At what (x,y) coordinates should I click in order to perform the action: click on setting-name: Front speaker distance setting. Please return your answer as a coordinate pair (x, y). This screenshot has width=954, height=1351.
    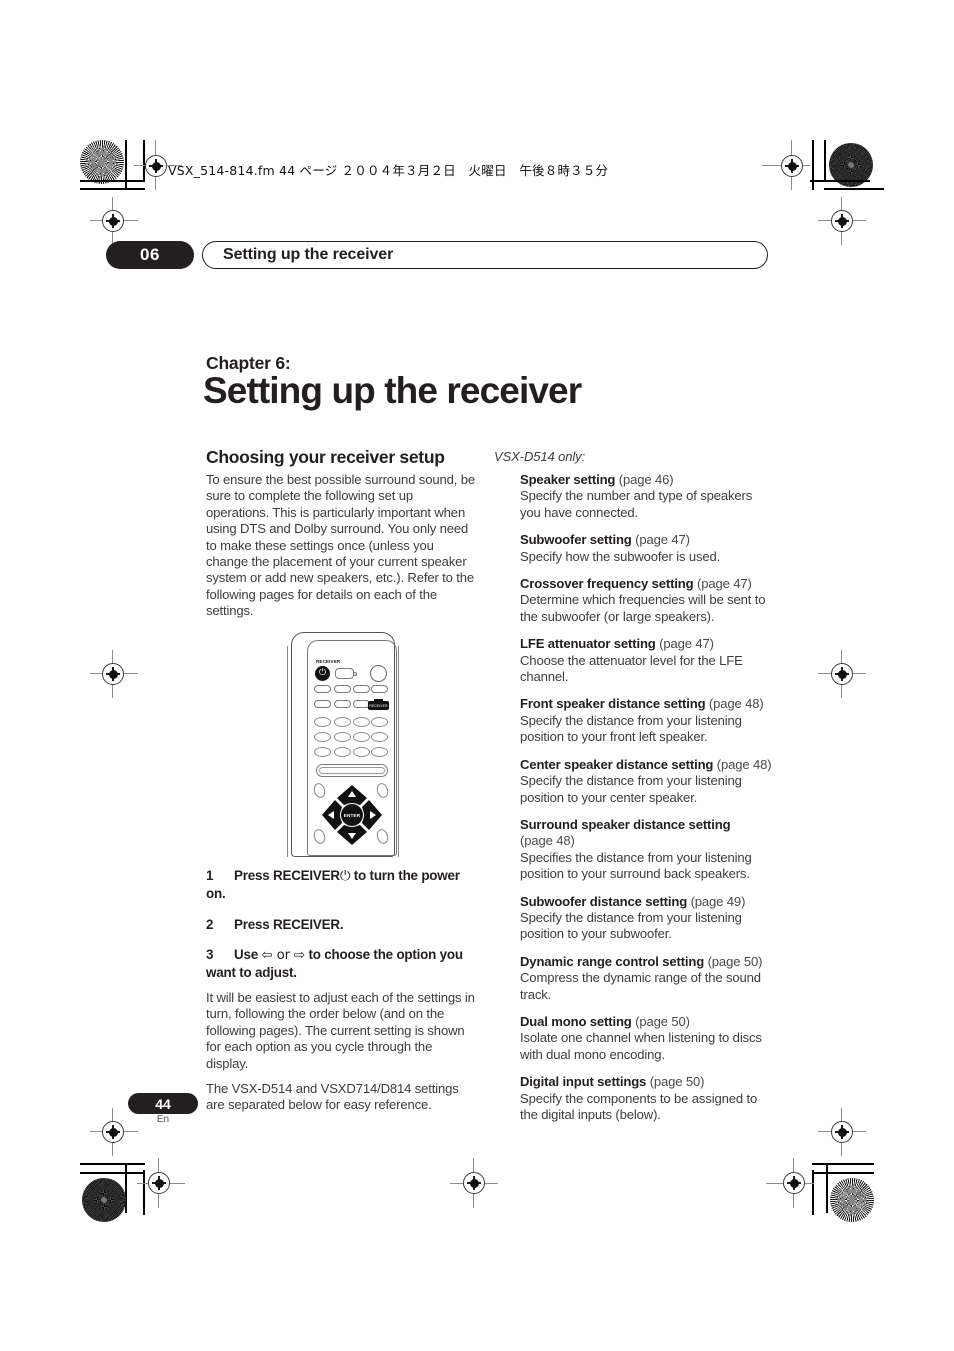
    Looking at the image, I should click on (613, 704).